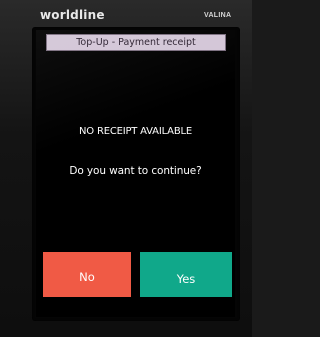  What do you see at coordinates (218, 15) in the screenshot?
I see `model-name: VALINA` at bounding box center [218, 15].